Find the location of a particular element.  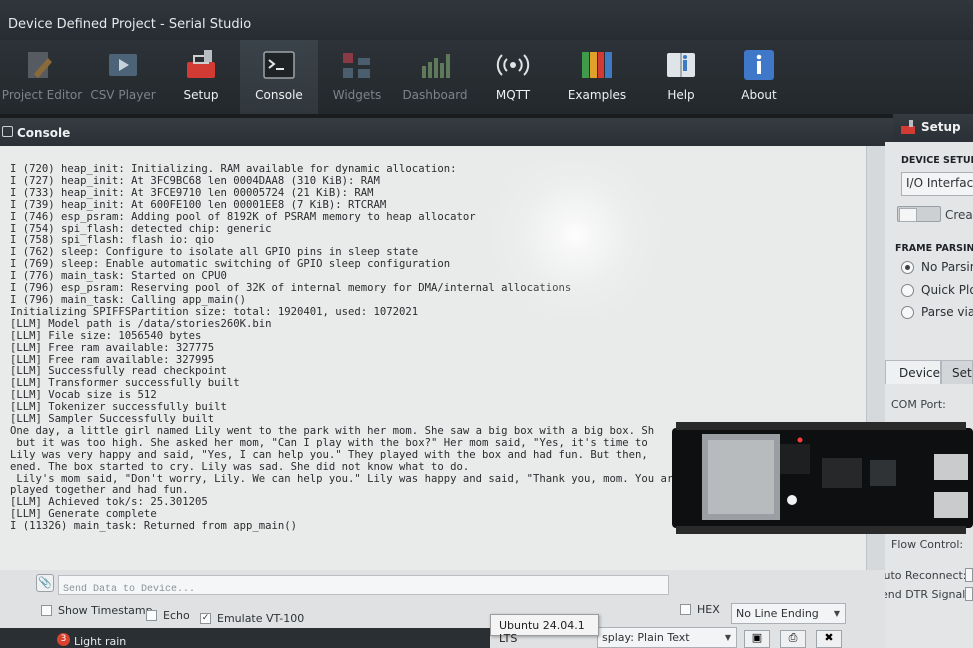

console-label: Console is located at coordinates (279, 95).